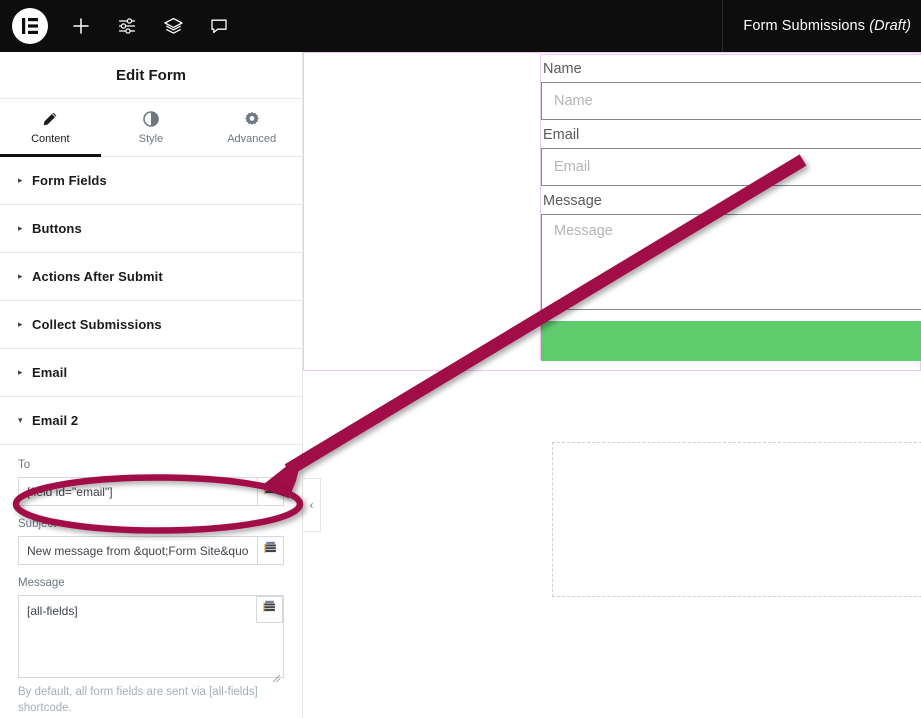 Image resolution: width=921 pixels, height=718 pixels. I want to click on chevron-left-icon: ‹, so click(311, 505).